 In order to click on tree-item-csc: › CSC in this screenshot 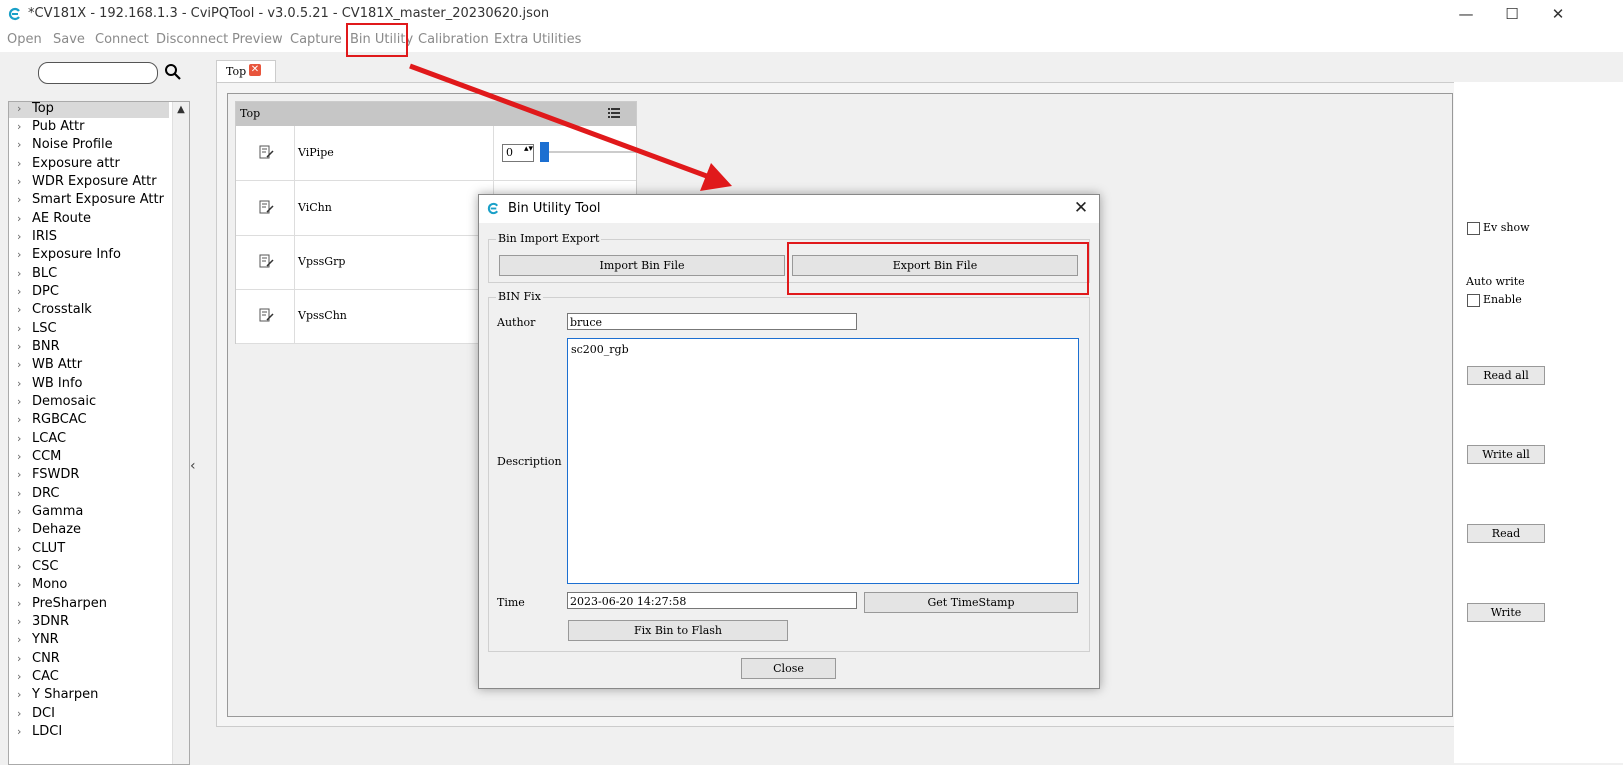, I will do `click(89, 566)`.